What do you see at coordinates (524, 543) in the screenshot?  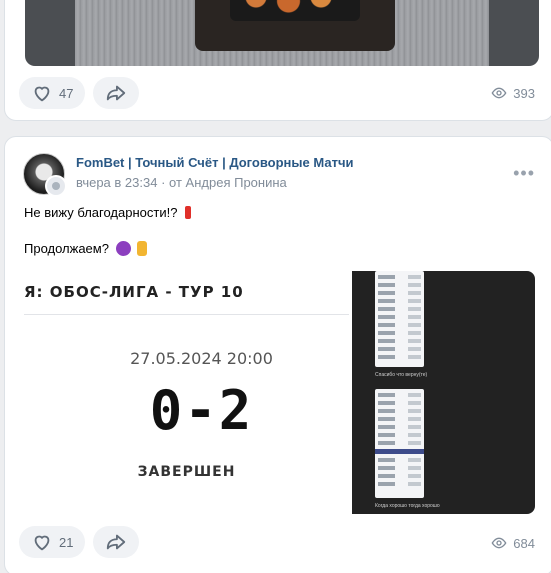 I see `view-count: 684` at bounding box center [524, 543].